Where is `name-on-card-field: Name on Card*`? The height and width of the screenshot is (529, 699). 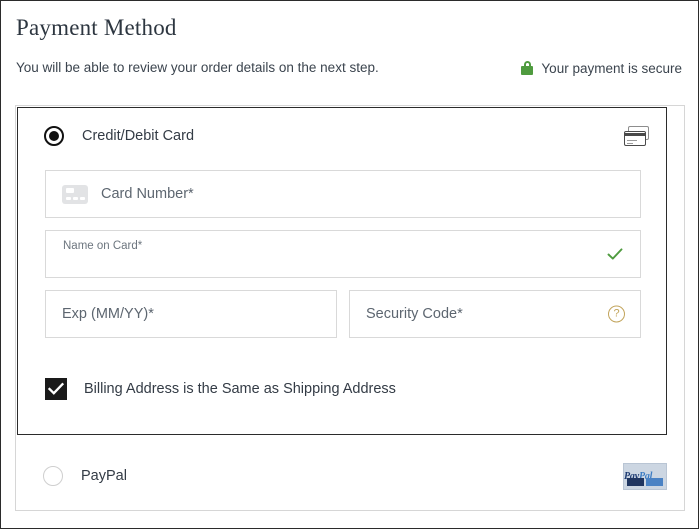
name-on-card-field: Name on Card* is located at coordinates (343, 254).